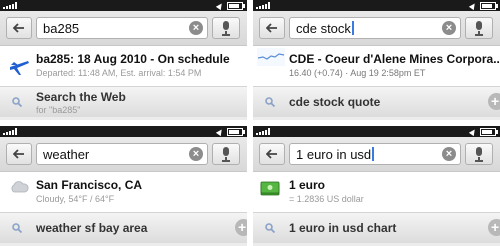 The height and width of the screenshot is (246, 500). Describe the element at coordinates (81, 97) in the screenshot. I see `suggestion-text: Search the Web` at that location.